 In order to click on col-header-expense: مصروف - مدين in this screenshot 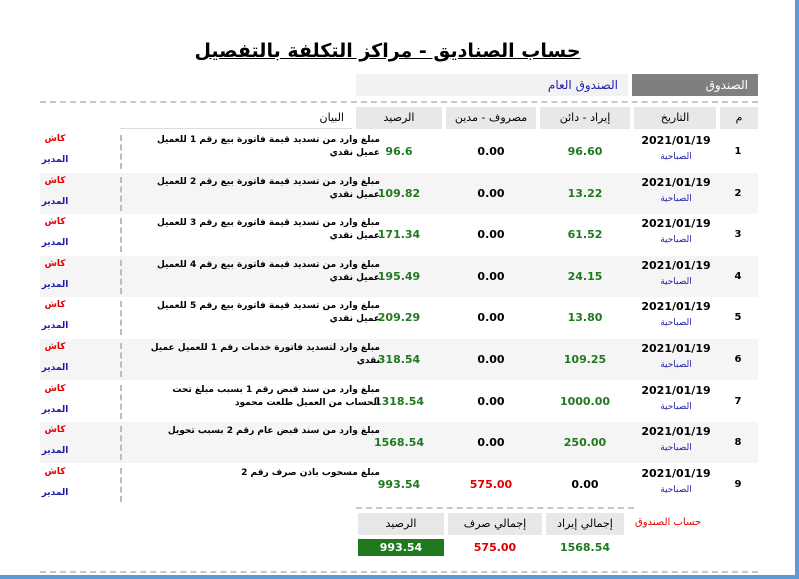, I will do `click(491, 118)`.